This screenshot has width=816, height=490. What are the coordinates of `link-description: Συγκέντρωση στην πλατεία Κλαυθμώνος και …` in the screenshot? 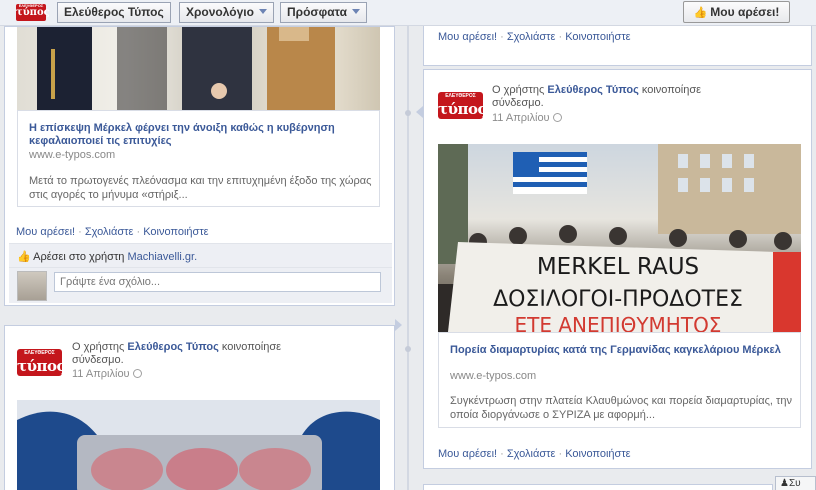 It's located at (621, 408).